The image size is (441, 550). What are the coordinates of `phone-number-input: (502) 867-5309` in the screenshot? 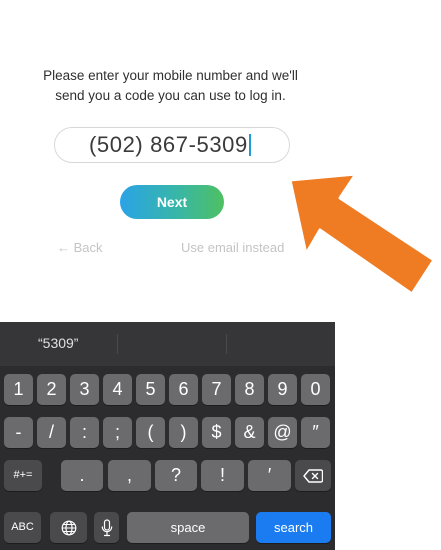 It's located at (172, 145).